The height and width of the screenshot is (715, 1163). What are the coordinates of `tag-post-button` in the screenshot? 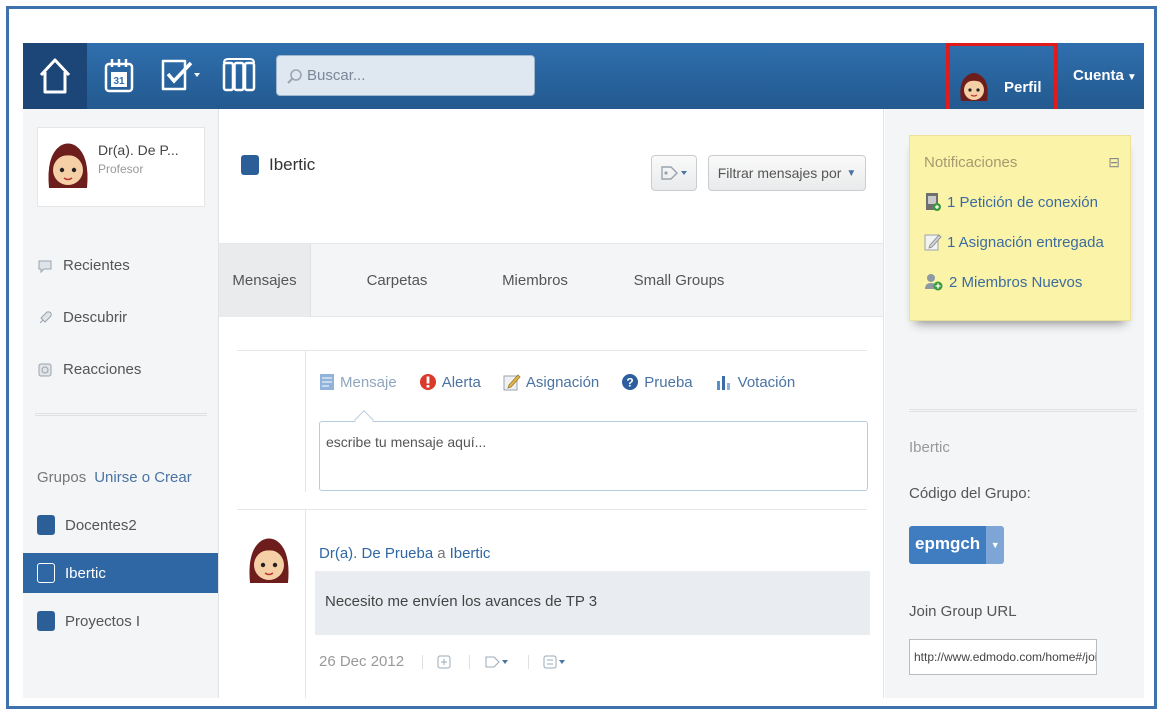 It's located at (489, 661).